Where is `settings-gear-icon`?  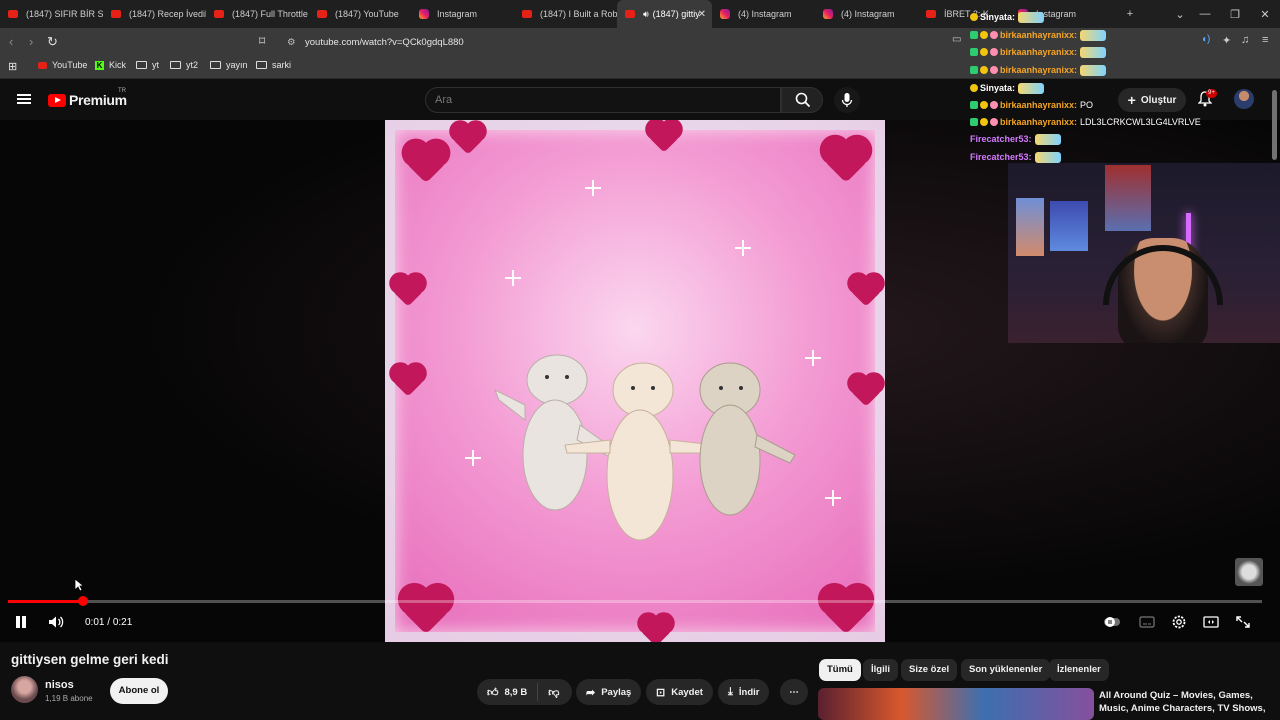 settings-gear-icon is located at coordinates (1179, 622).